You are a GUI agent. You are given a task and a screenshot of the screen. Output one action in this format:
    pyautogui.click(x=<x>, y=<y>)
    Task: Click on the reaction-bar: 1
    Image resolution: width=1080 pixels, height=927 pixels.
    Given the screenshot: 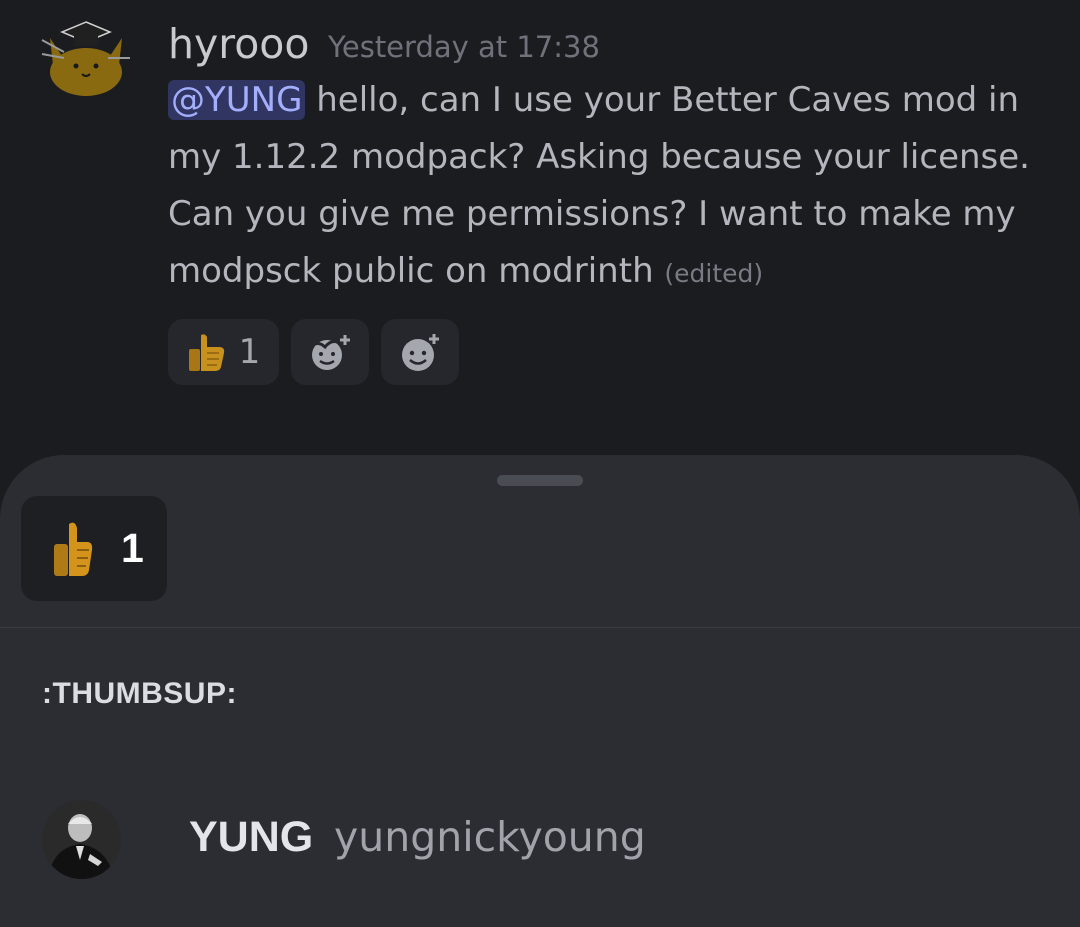 What is the action you would take?
    pyautogui.click(x=313, y=352)
    